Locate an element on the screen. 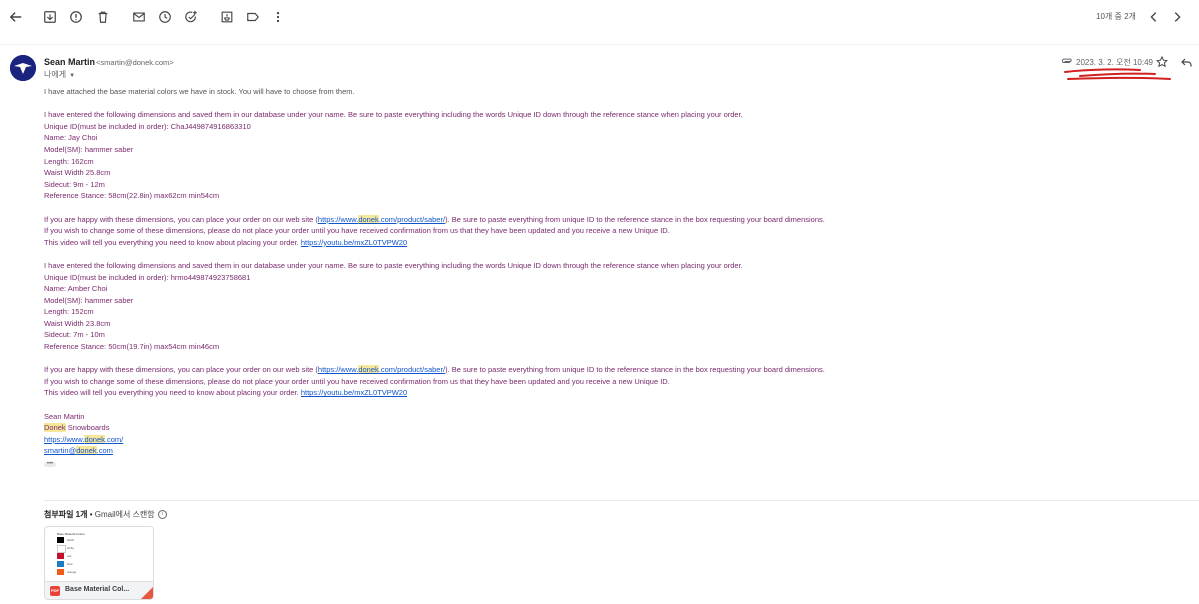  name-line: Name: Amber Choi is located at coordinates (76, 289).